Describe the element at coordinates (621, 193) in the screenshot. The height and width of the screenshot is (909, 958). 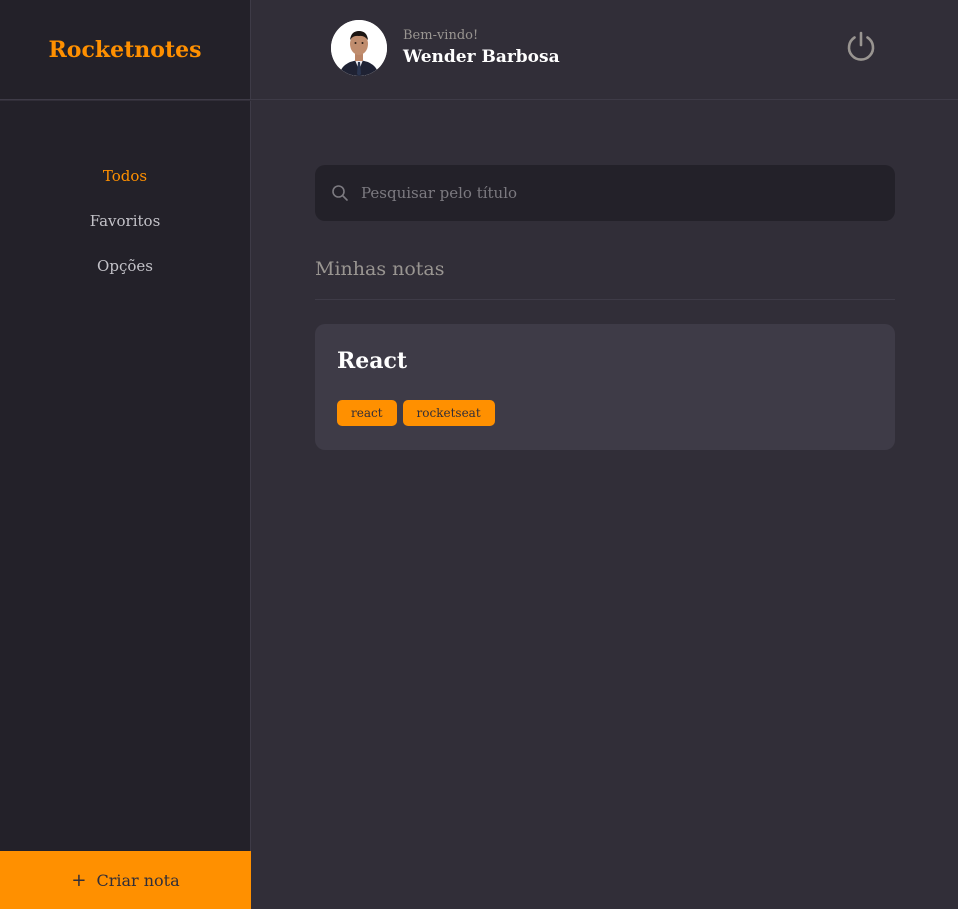
I see `search-input` at that location.